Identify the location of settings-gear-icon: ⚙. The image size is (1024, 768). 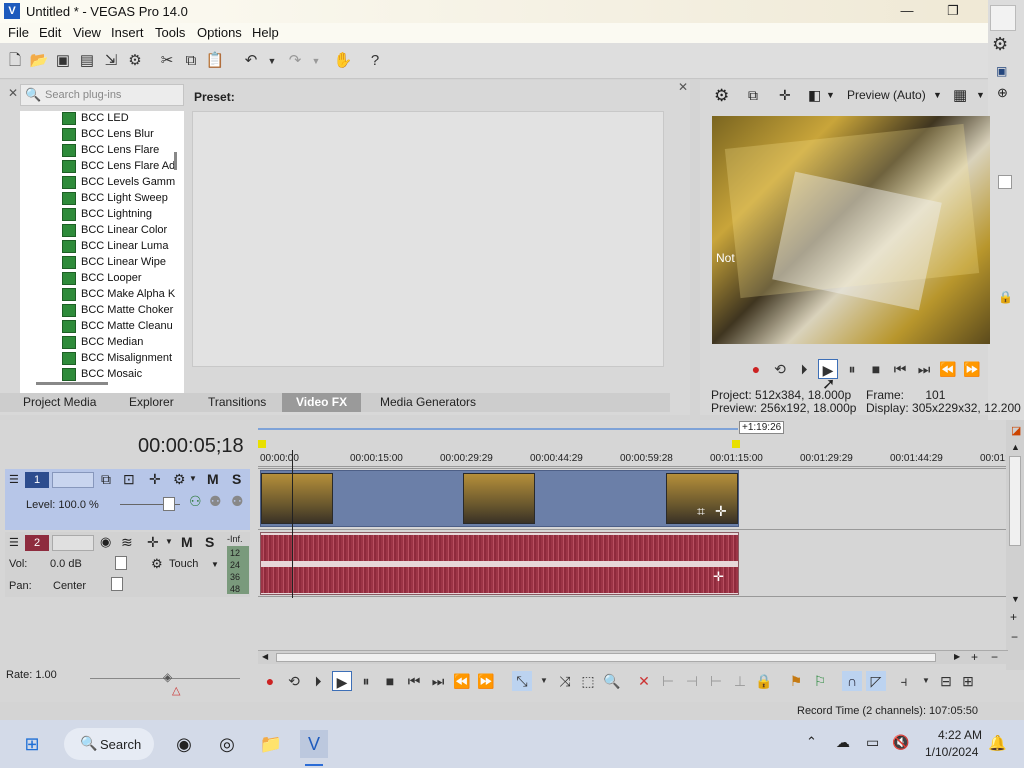
(1000, 44).